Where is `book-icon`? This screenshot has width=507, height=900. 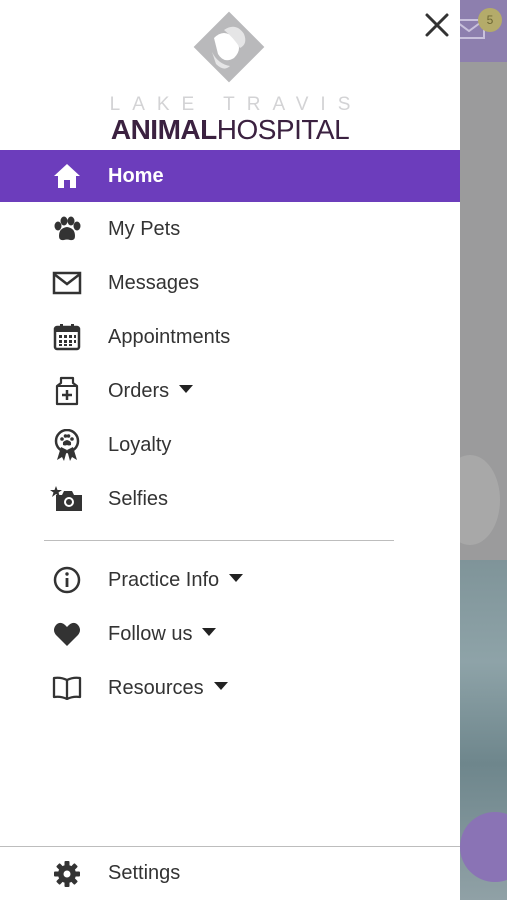
book-icon is located at coordinates (67, 688).